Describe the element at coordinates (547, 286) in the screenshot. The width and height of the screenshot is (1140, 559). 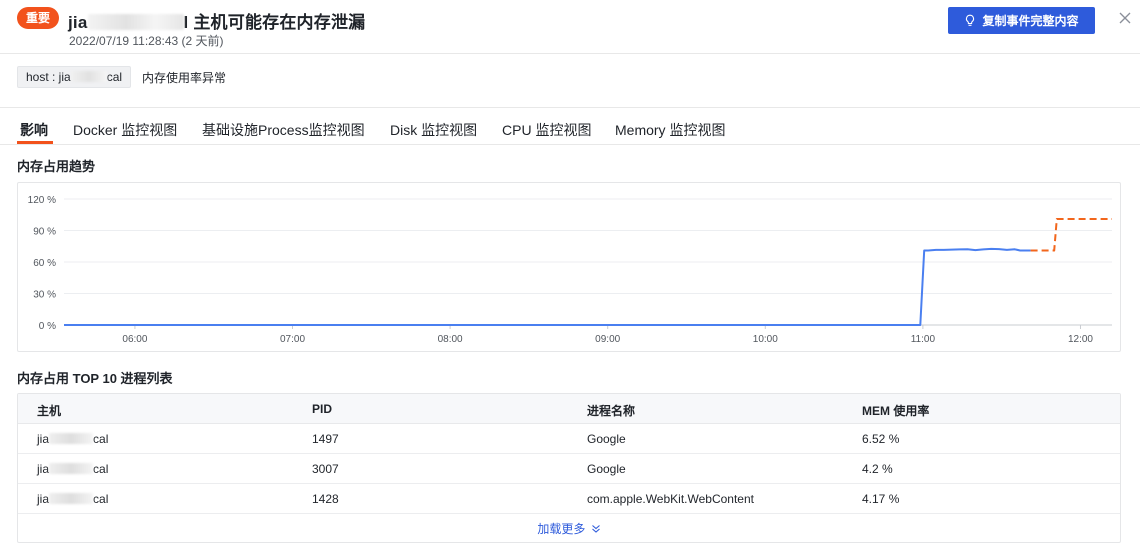
I see `actual-series-line` at that location.